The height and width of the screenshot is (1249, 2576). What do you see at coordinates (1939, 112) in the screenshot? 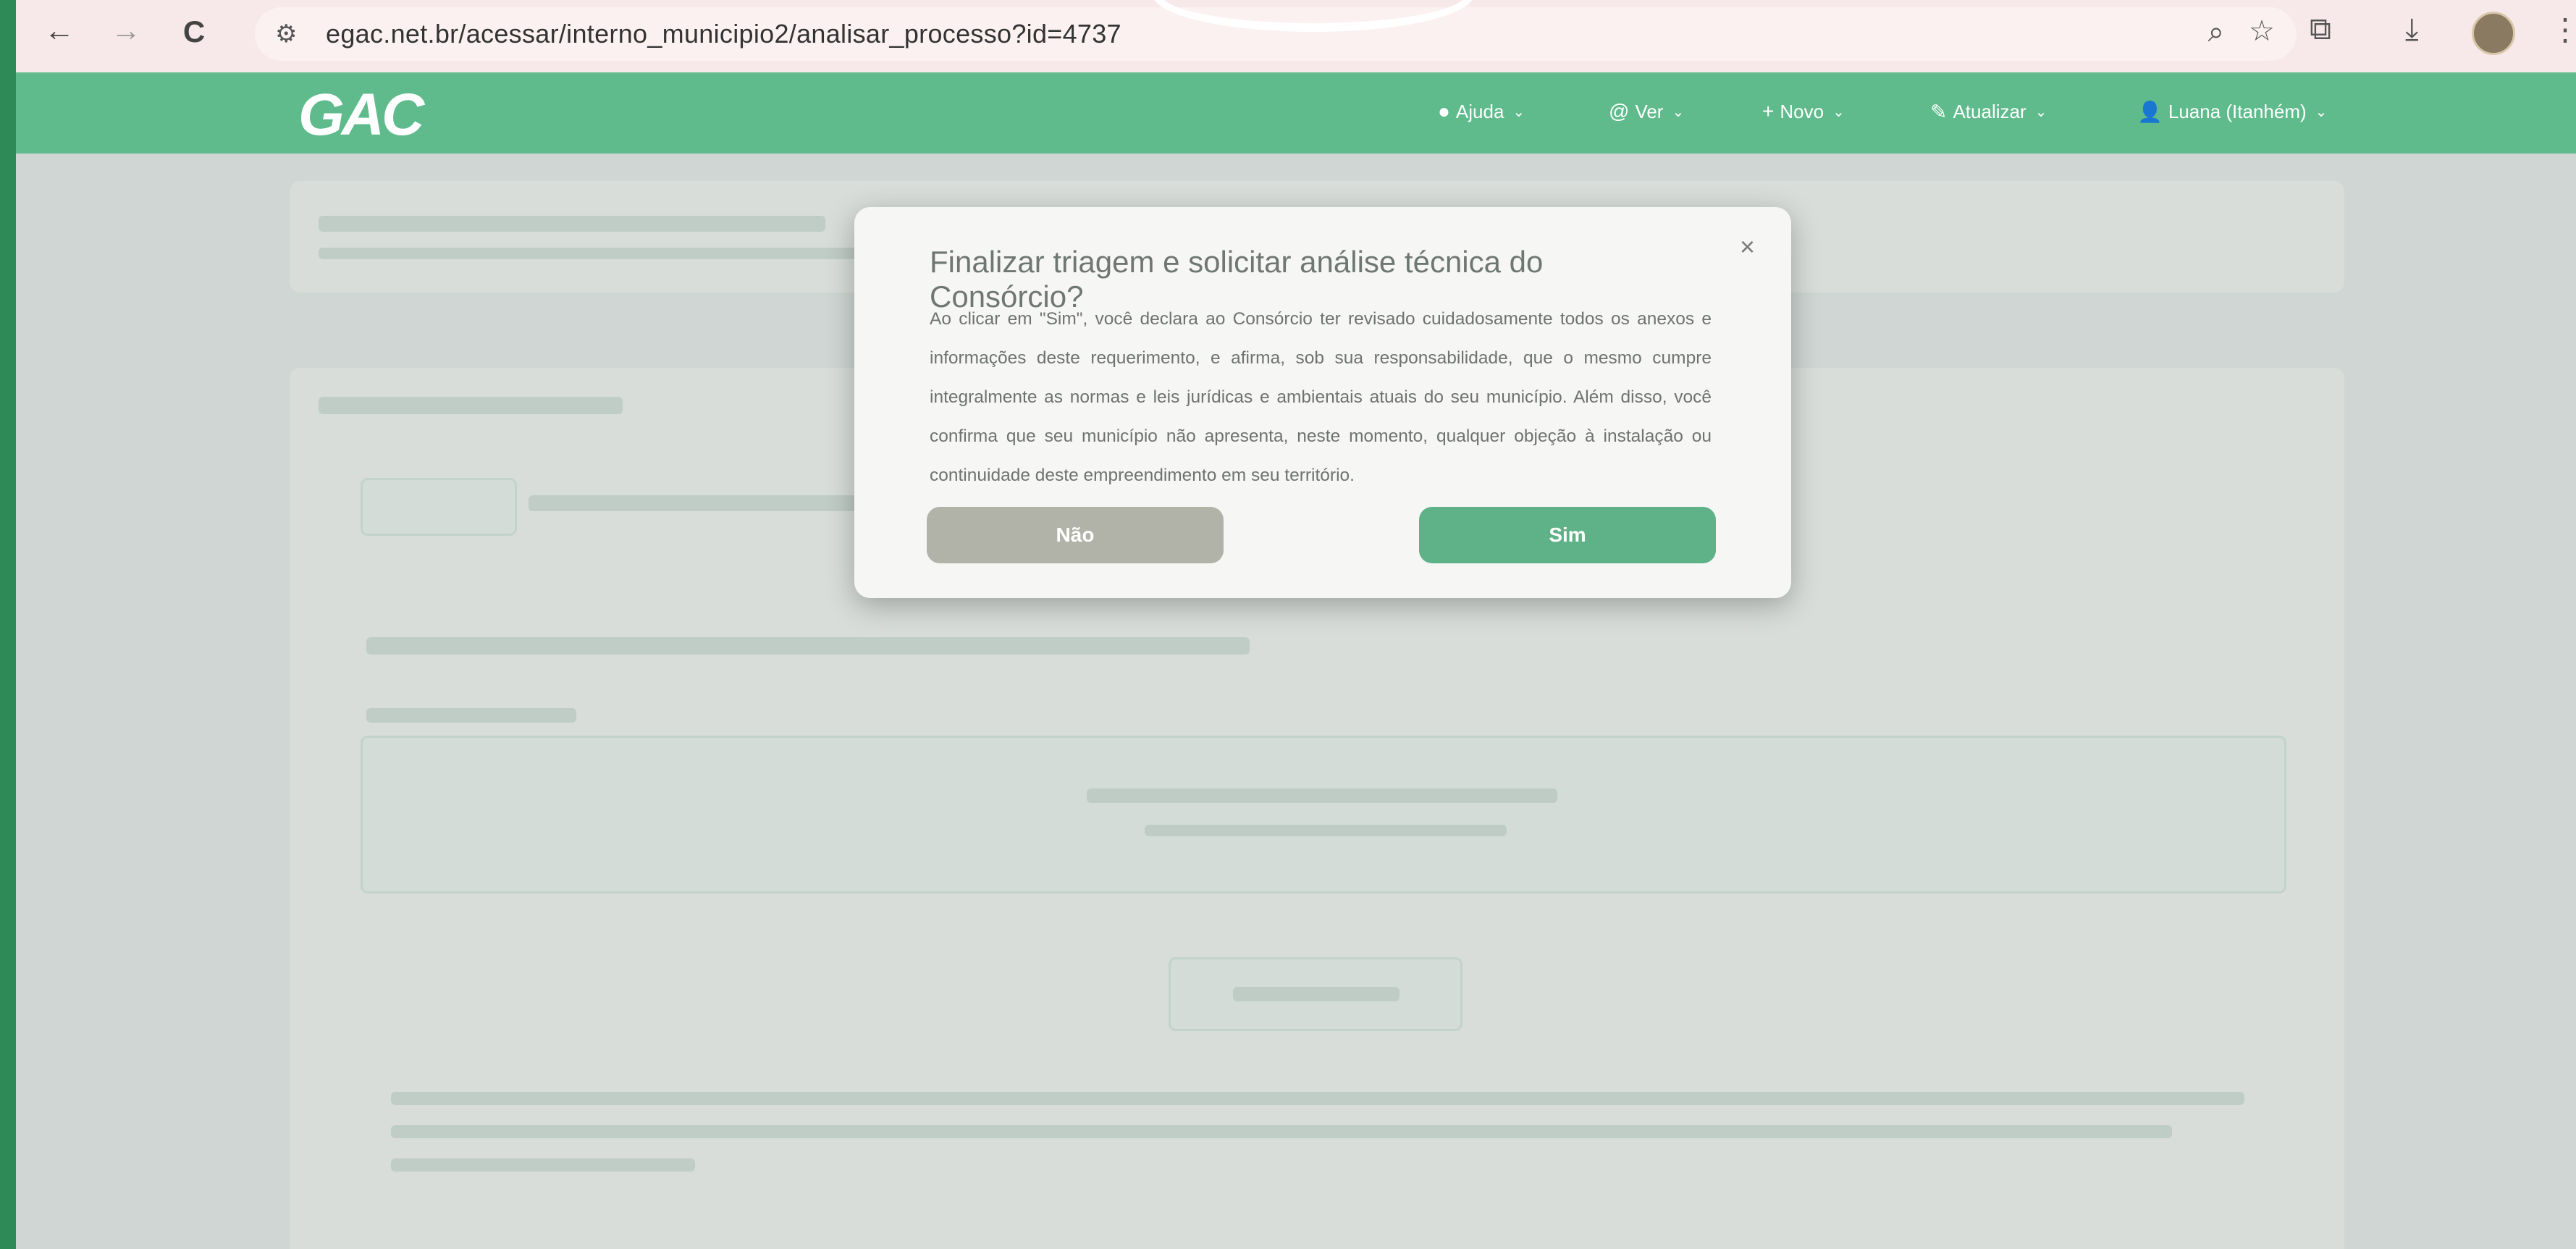
I see `pencil-icon: ✎` at bounding box center [1939, 112].